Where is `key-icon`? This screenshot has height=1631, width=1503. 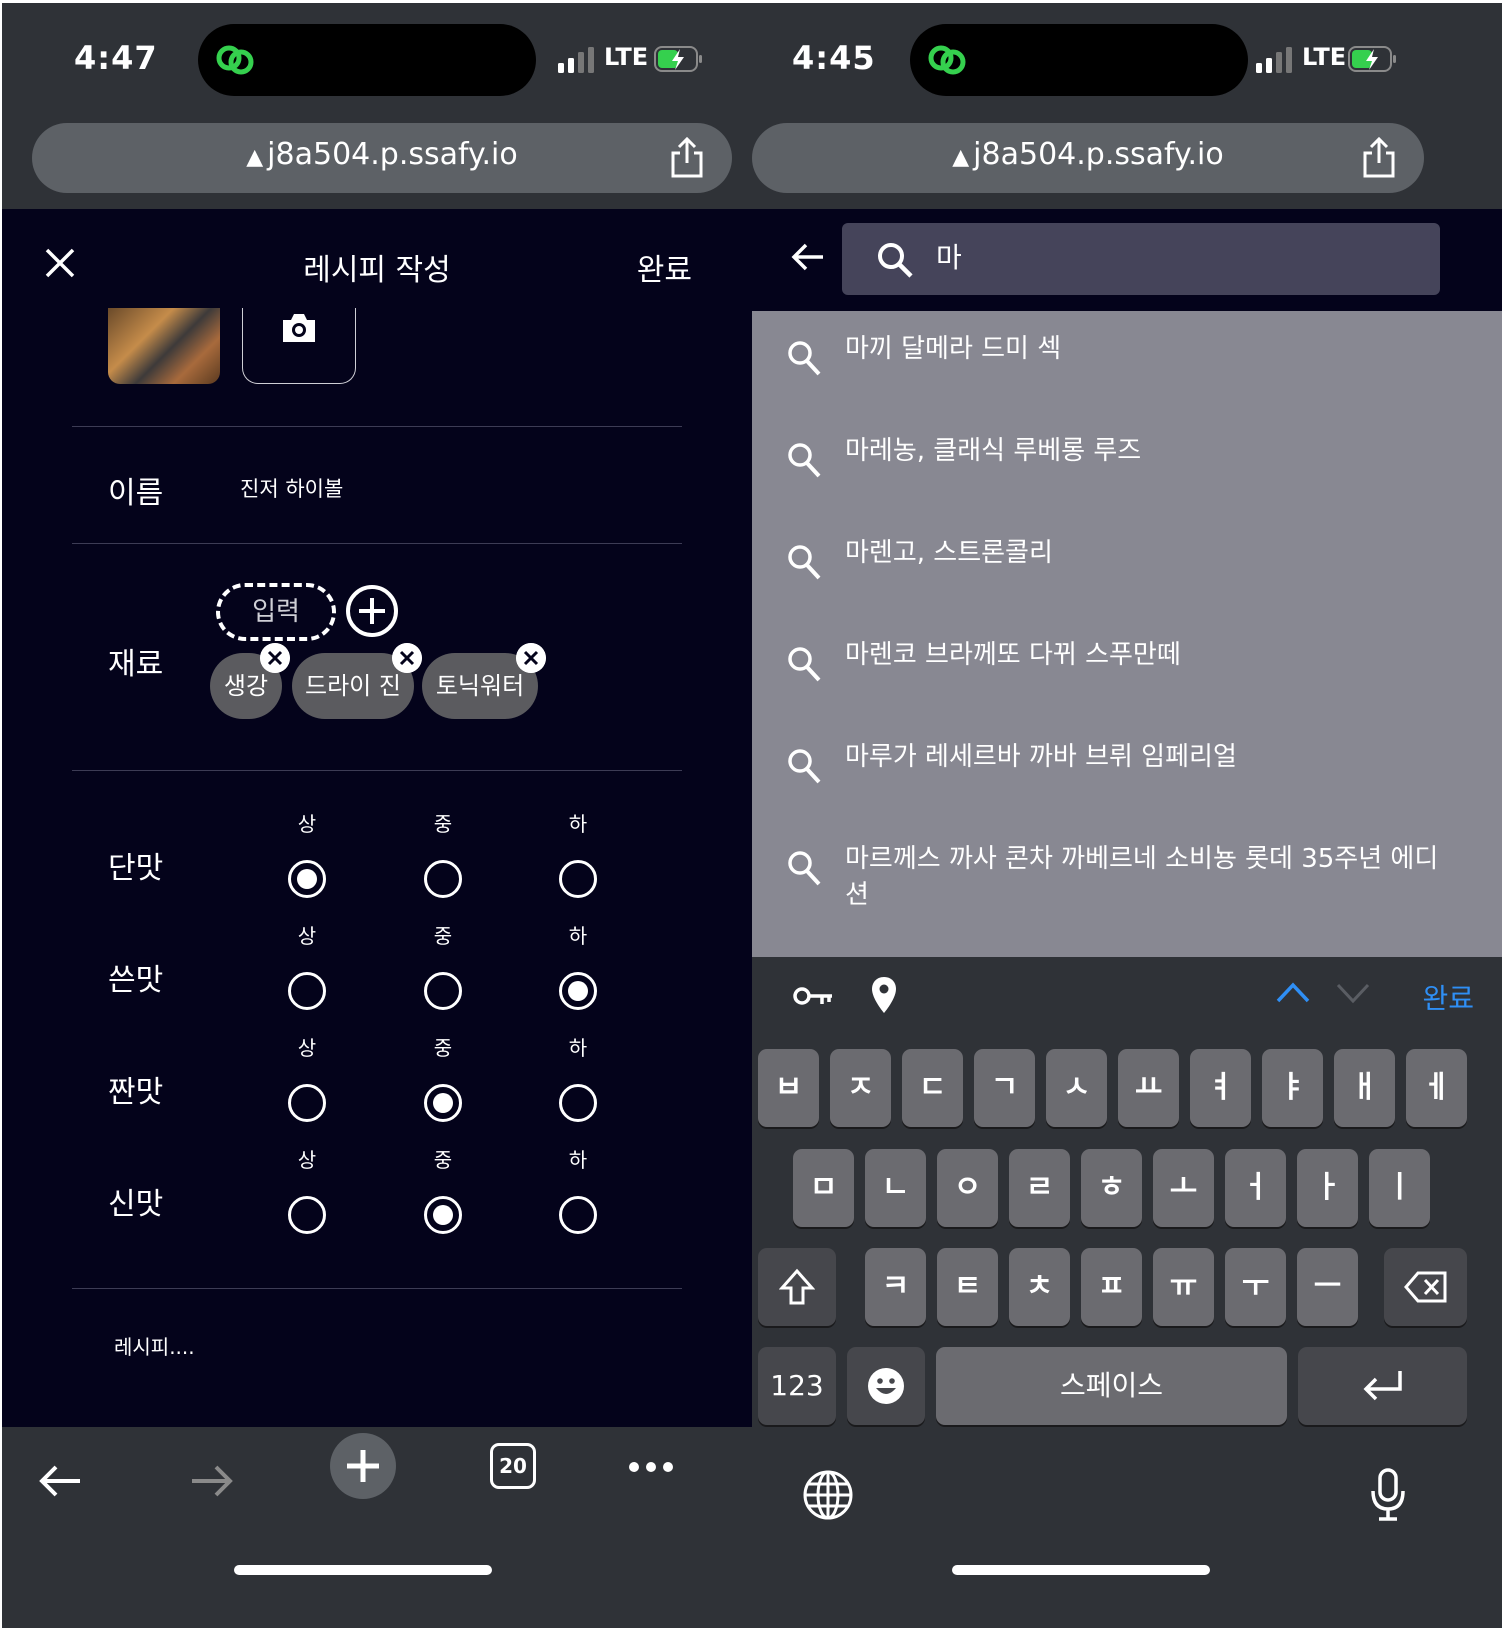 key-icon is located at coordinates (813, 996).